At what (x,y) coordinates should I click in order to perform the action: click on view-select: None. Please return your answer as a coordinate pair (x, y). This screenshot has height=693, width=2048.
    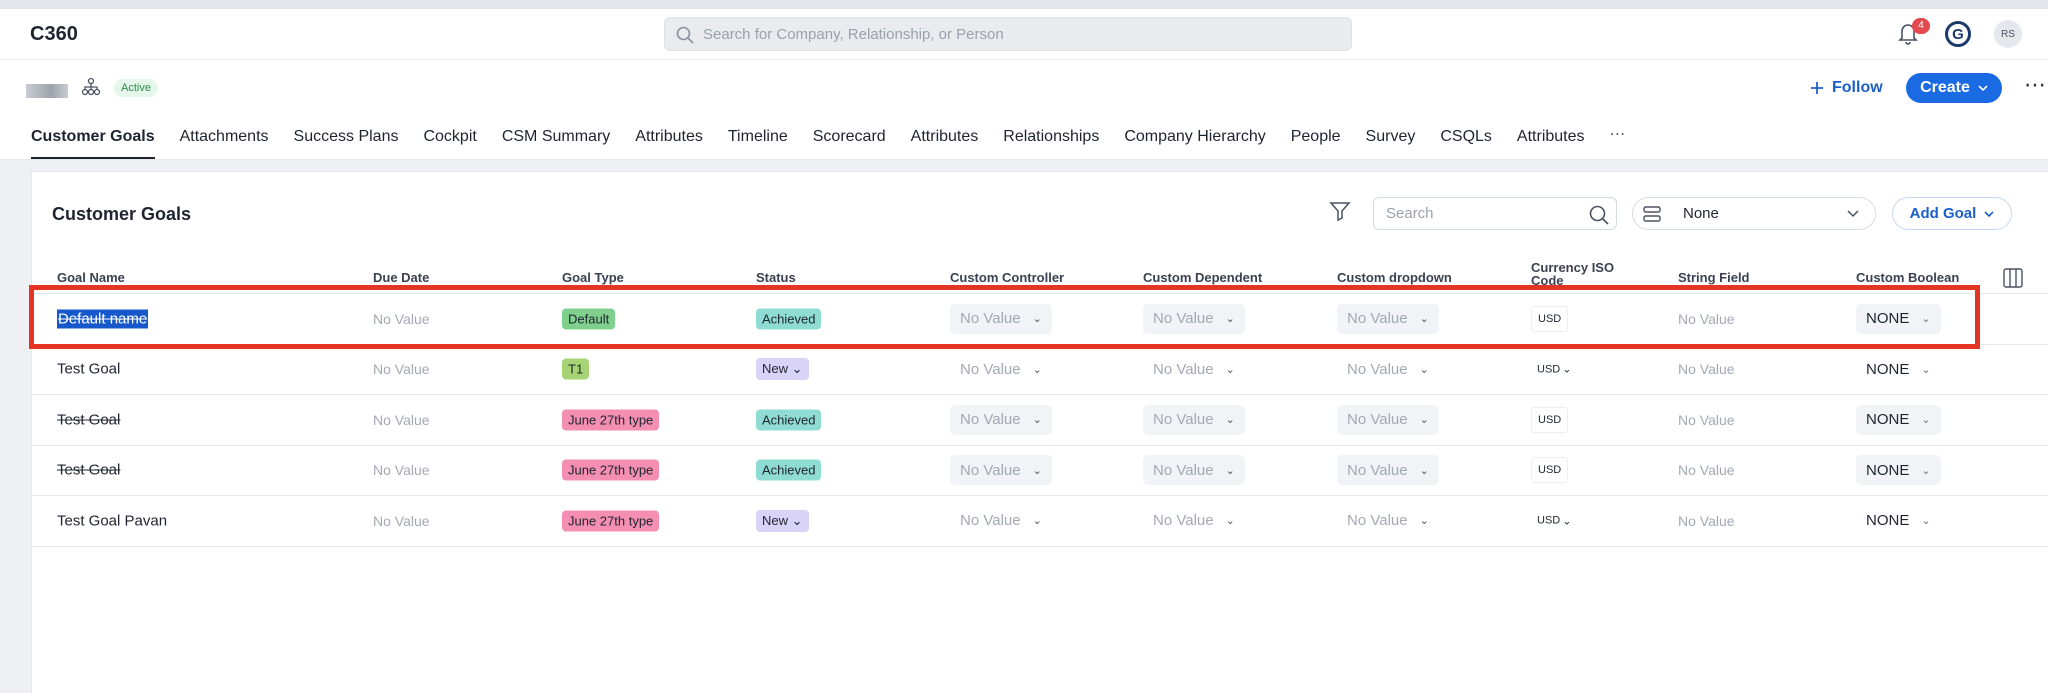
    Looking at the image, I should click on (1754, 213).